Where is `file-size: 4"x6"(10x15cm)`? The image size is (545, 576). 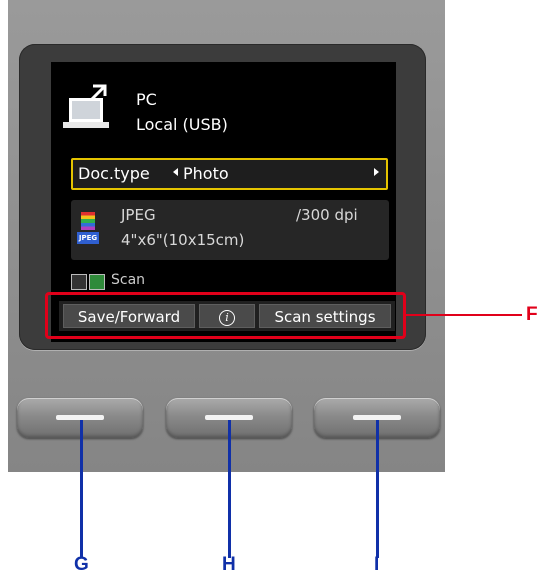 file-size: 4"x6"(10x15cm) is located at coordinates (183, 240).